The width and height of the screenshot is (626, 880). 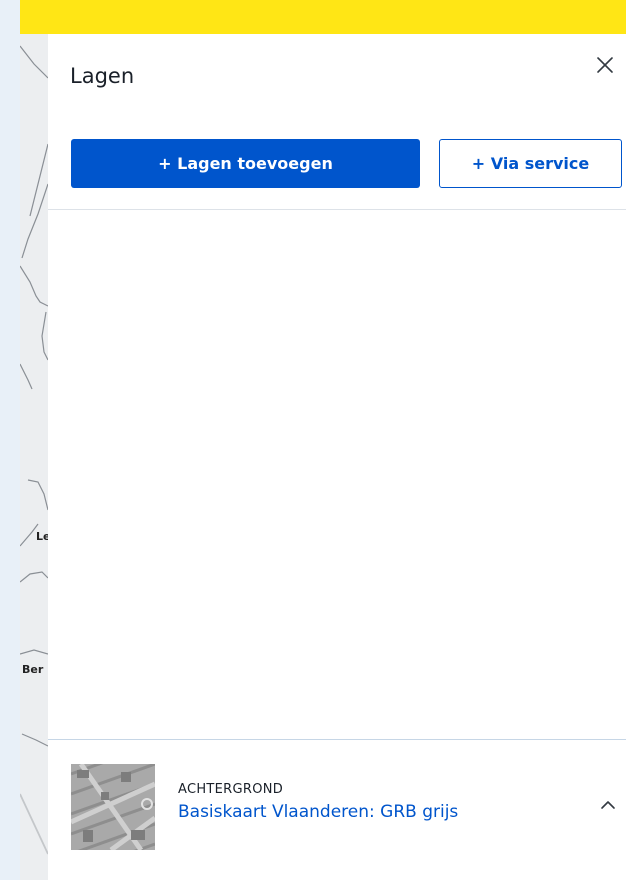 I want to click on background-layer-toggle, so click(x=608, y=805).